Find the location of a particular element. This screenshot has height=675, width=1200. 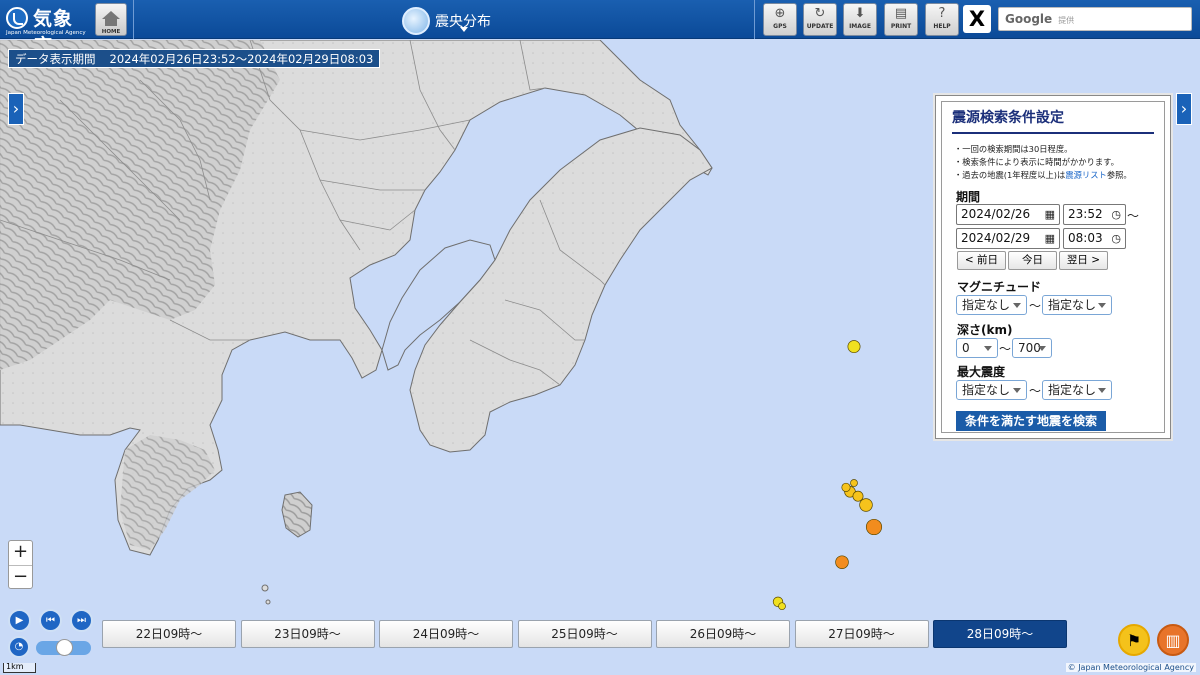

search-earthquakes-button: 条件を満たす地震を検索 is located at coordinates (1031, 421).